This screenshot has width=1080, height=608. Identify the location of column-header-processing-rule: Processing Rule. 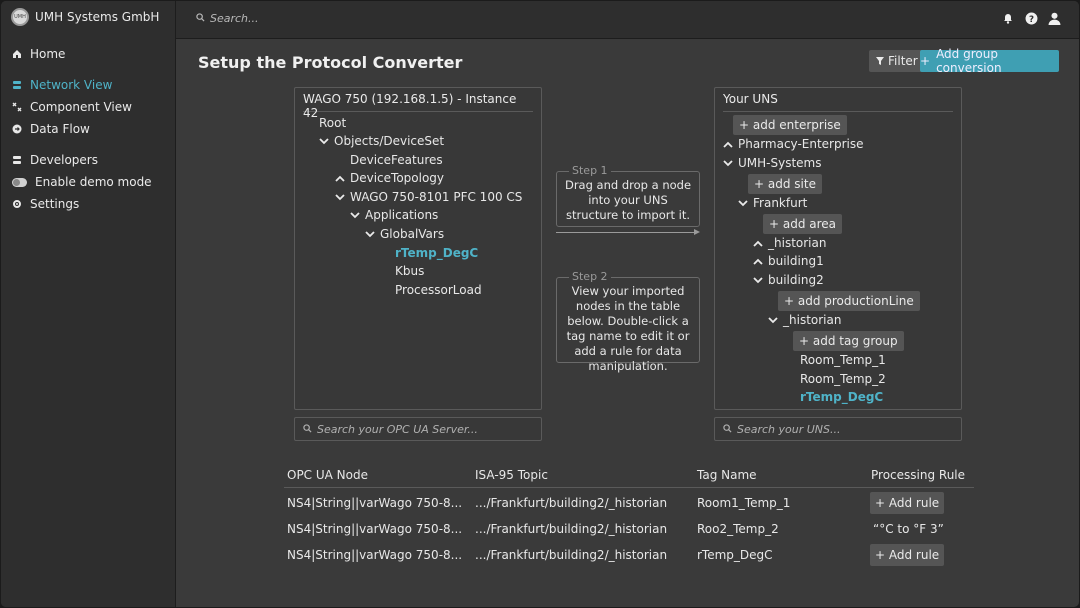
(918, 475).